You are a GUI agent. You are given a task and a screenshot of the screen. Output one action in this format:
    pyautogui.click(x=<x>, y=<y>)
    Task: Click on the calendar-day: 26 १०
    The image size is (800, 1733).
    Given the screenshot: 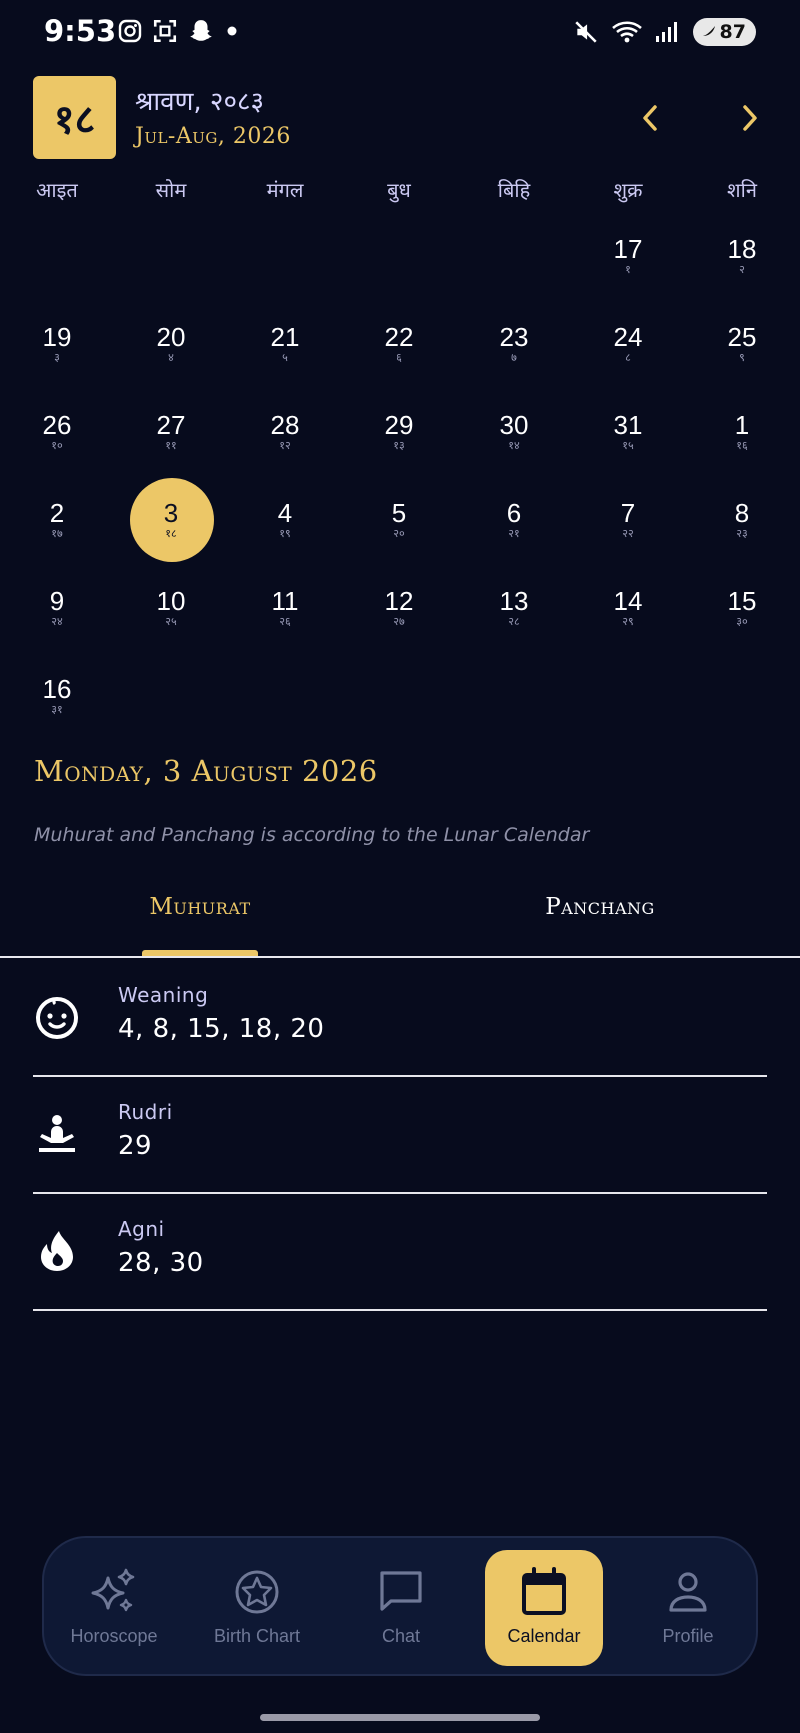 What is the action you would take?
    pyautogui.click(x=57, y=453)
    